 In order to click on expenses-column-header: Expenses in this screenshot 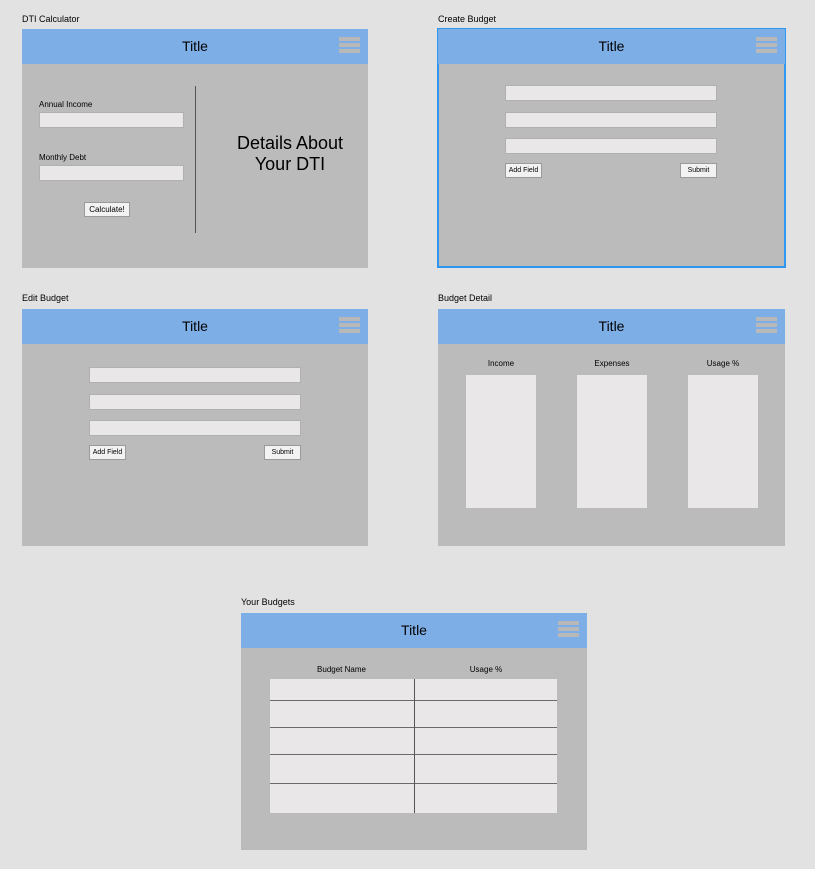, I will do `click(612, 363)`.